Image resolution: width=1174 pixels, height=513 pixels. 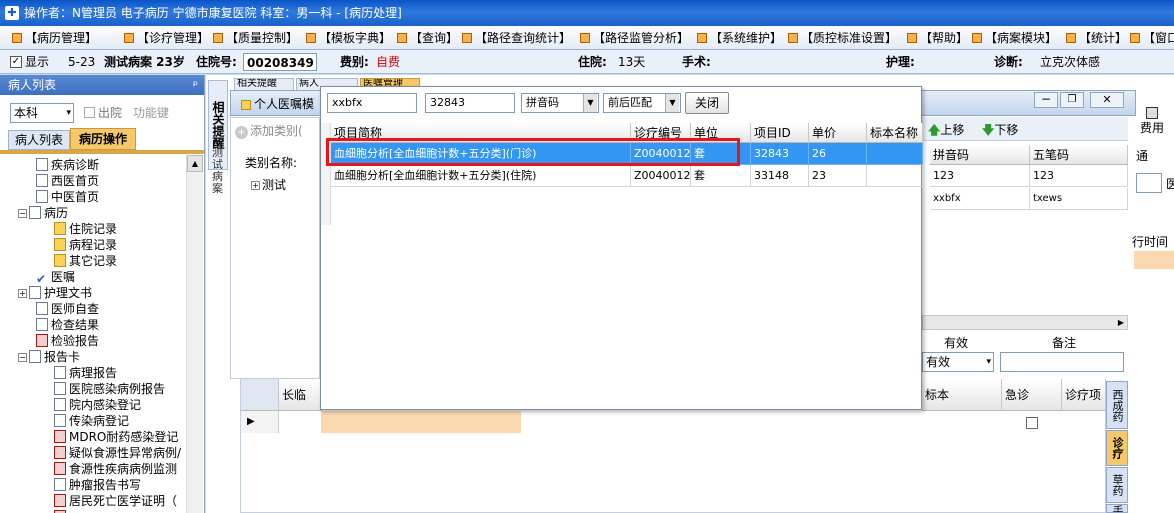 What do you see at coordinates (1117, 448) in the screenshot?
I see `vtab-treatment: 诊疗` at bounding box center [1117, 448].